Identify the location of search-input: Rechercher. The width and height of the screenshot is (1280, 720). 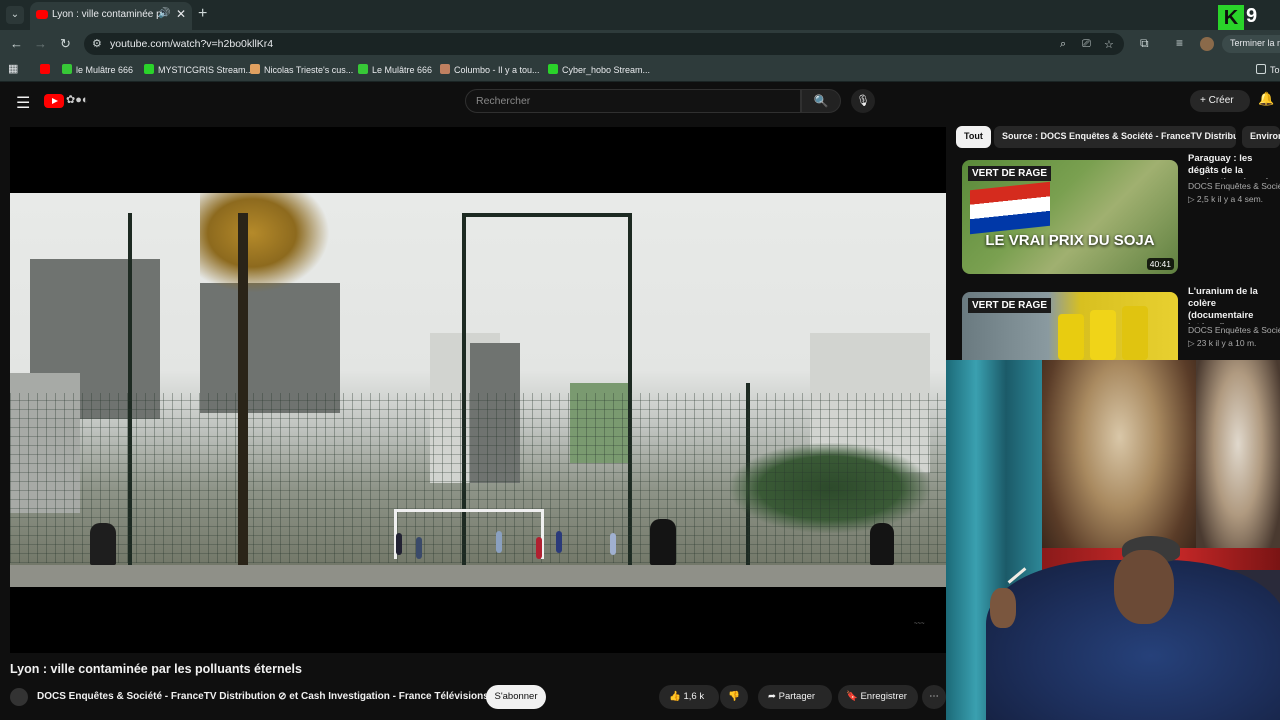
(633, 101).